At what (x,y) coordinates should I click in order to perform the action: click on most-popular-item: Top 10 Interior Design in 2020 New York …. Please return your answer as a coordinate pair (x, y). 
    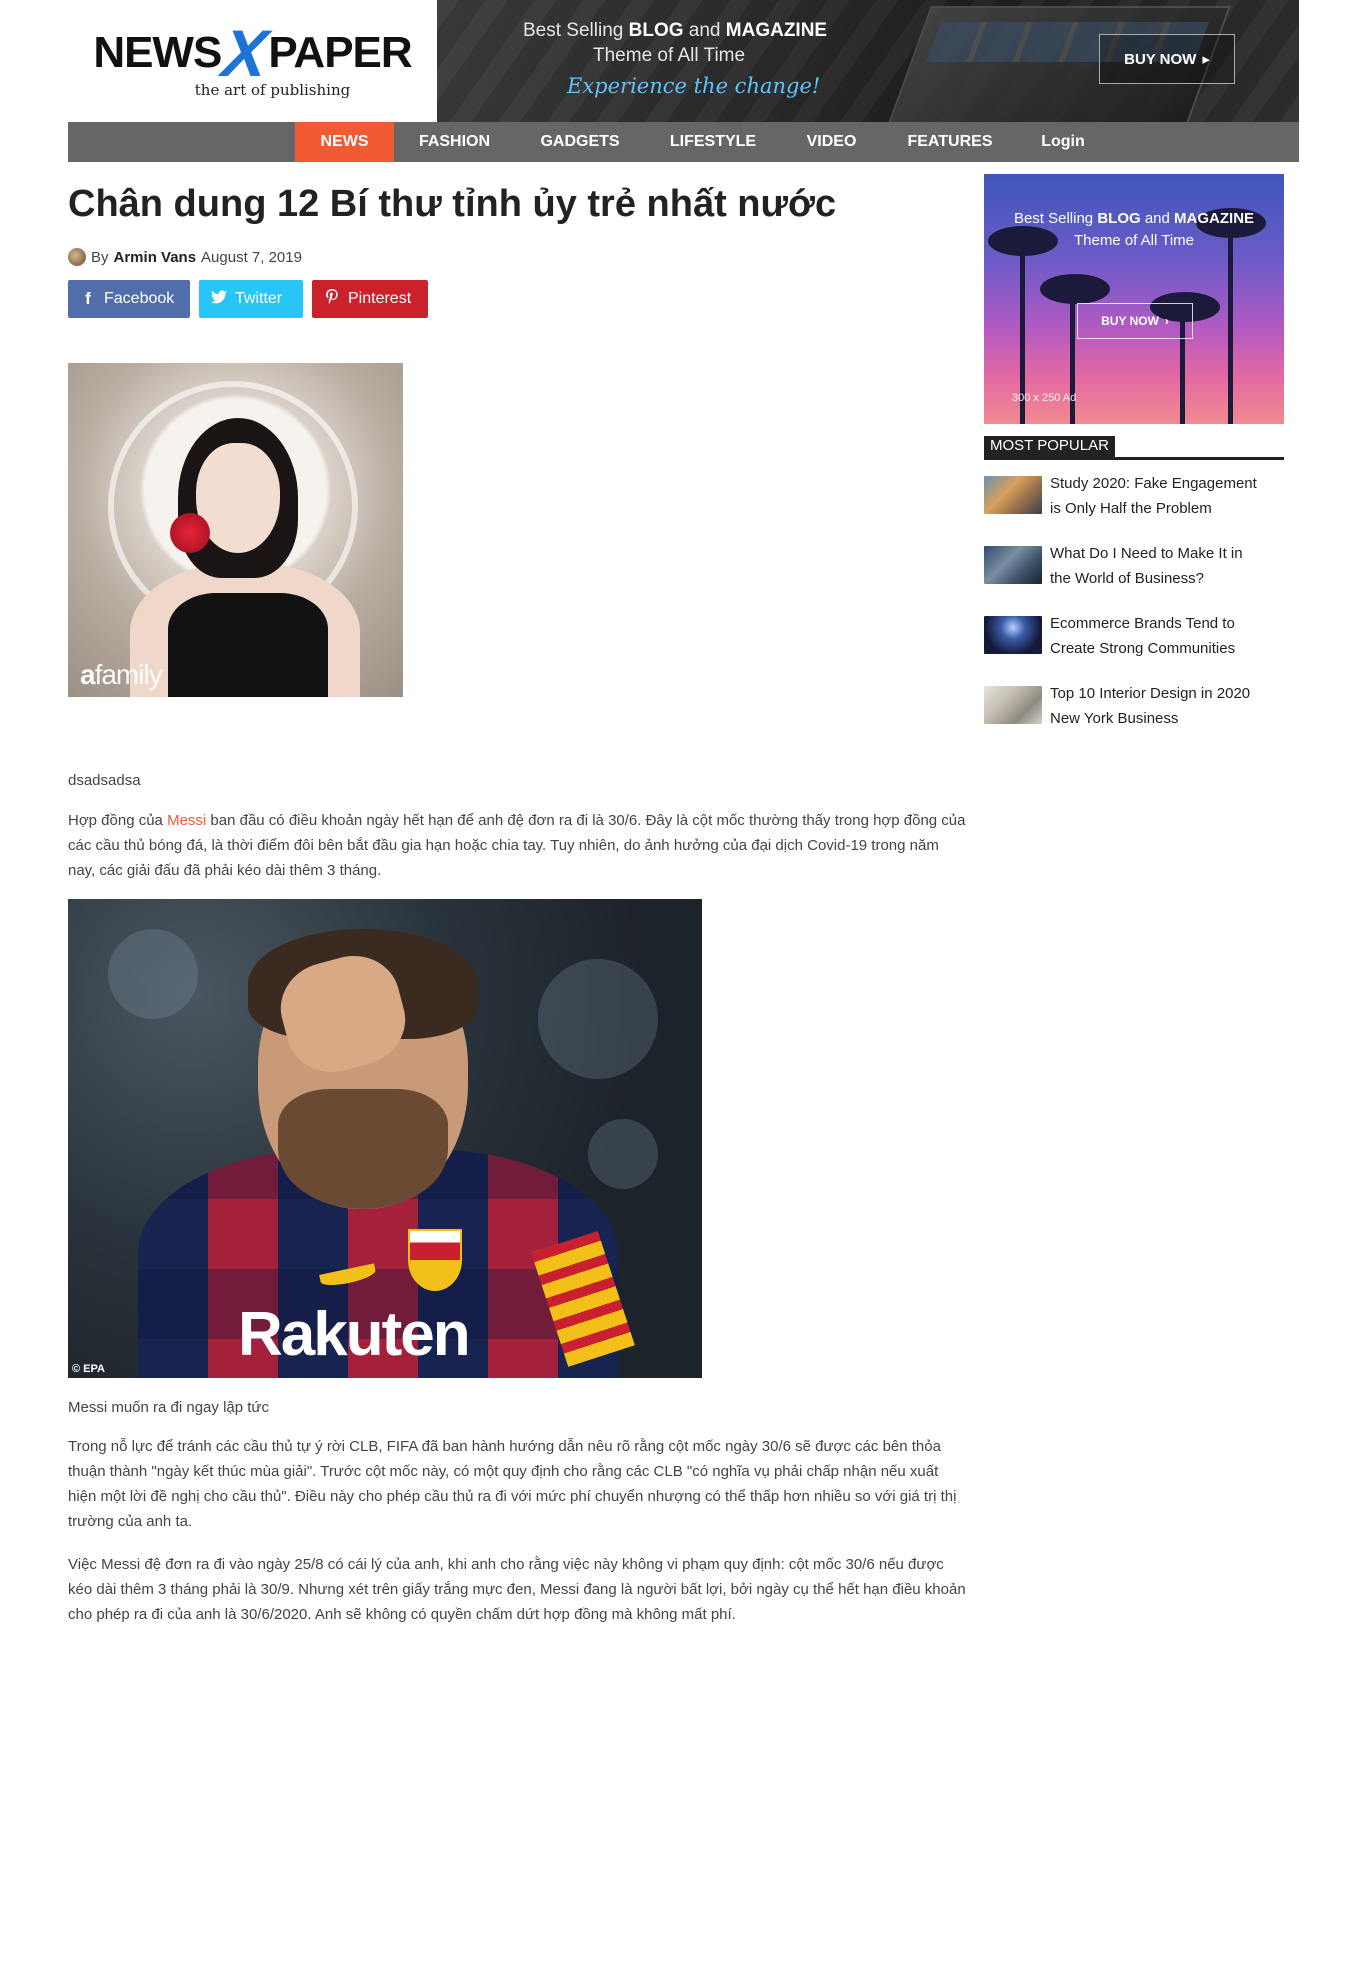
    Looking at the image, I should click on (1134, 708).